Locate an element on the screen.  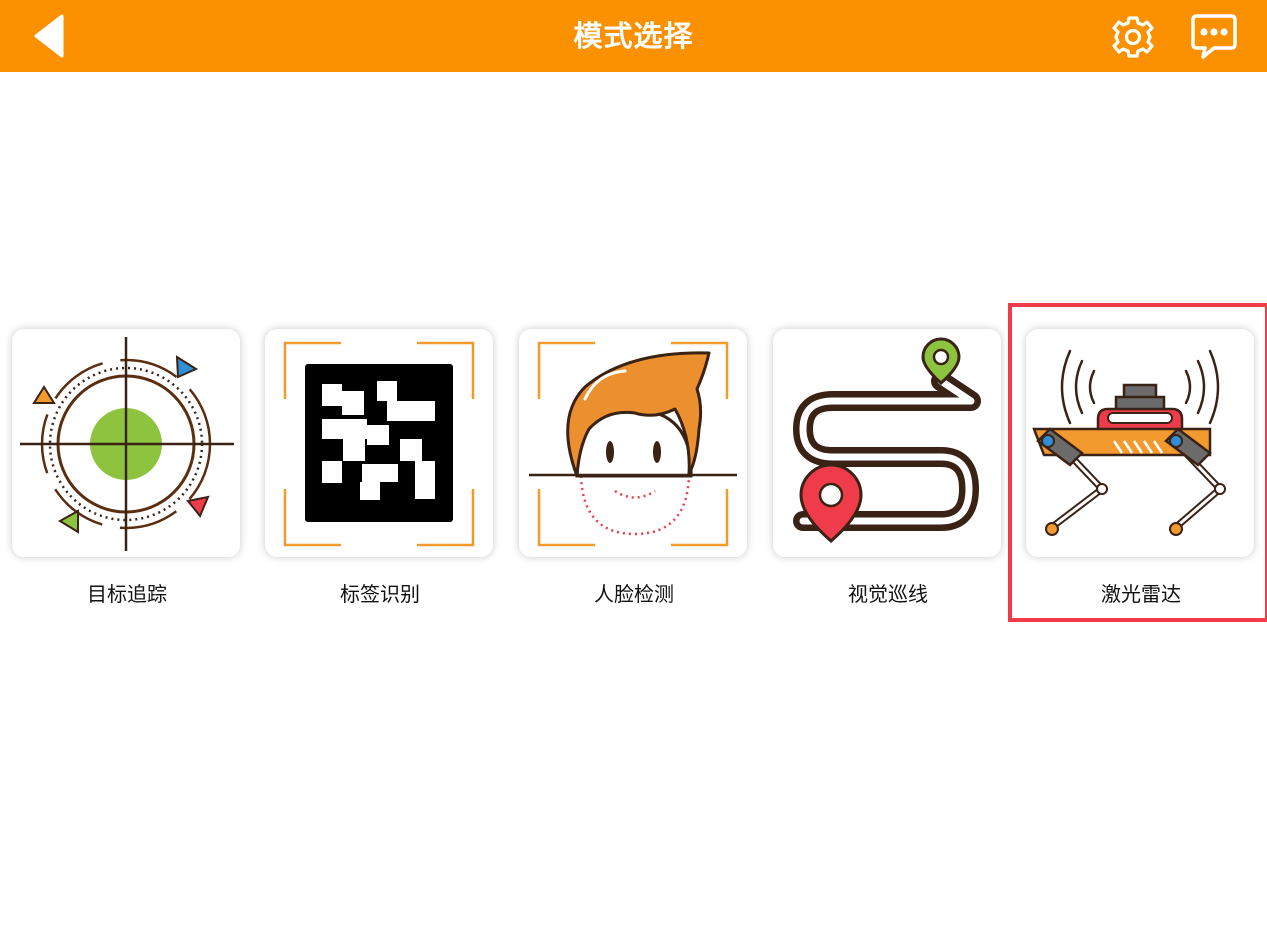
face-detection-icon is located at coordinates (633, 444).